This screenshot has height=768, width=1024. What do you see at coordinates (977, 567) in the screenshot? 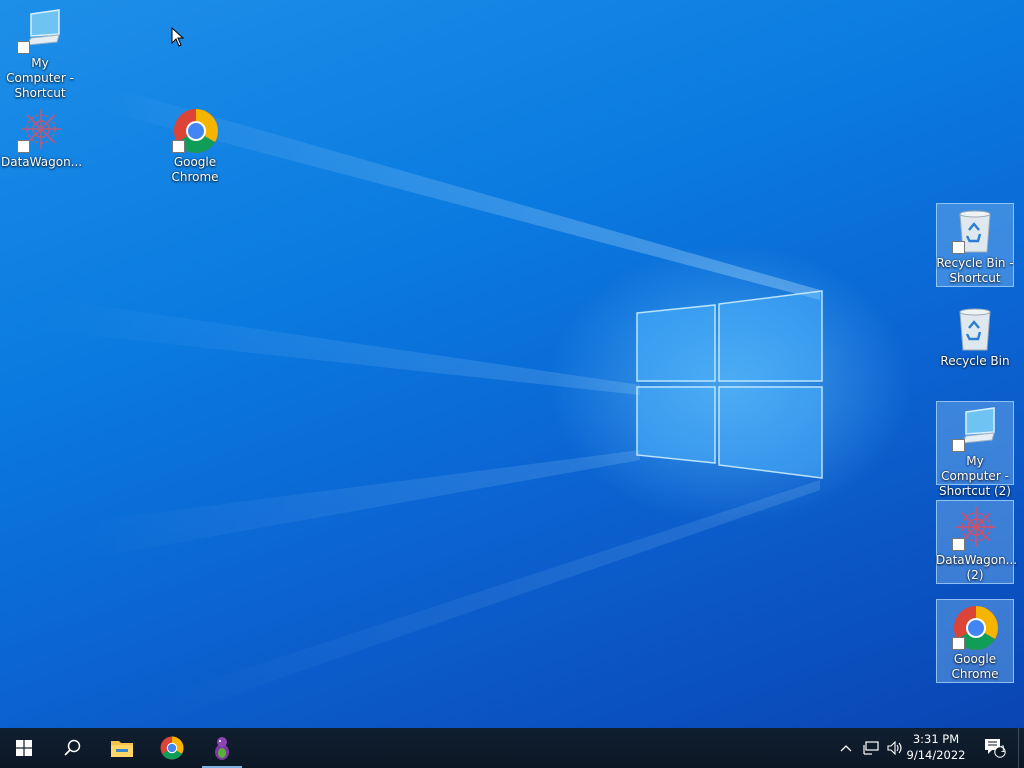
I see `desktop-icon-label: DataWagon... (2)` at bounding box center [977, 567].